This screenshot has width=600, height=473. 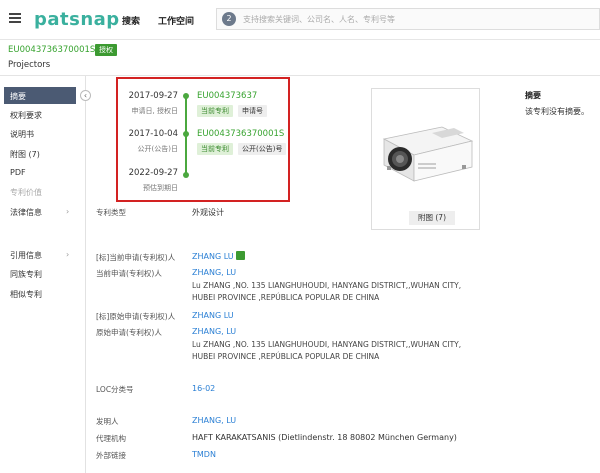 I want to click on sidebar-item-legal: 法律信息, so click(x=26, y=212).